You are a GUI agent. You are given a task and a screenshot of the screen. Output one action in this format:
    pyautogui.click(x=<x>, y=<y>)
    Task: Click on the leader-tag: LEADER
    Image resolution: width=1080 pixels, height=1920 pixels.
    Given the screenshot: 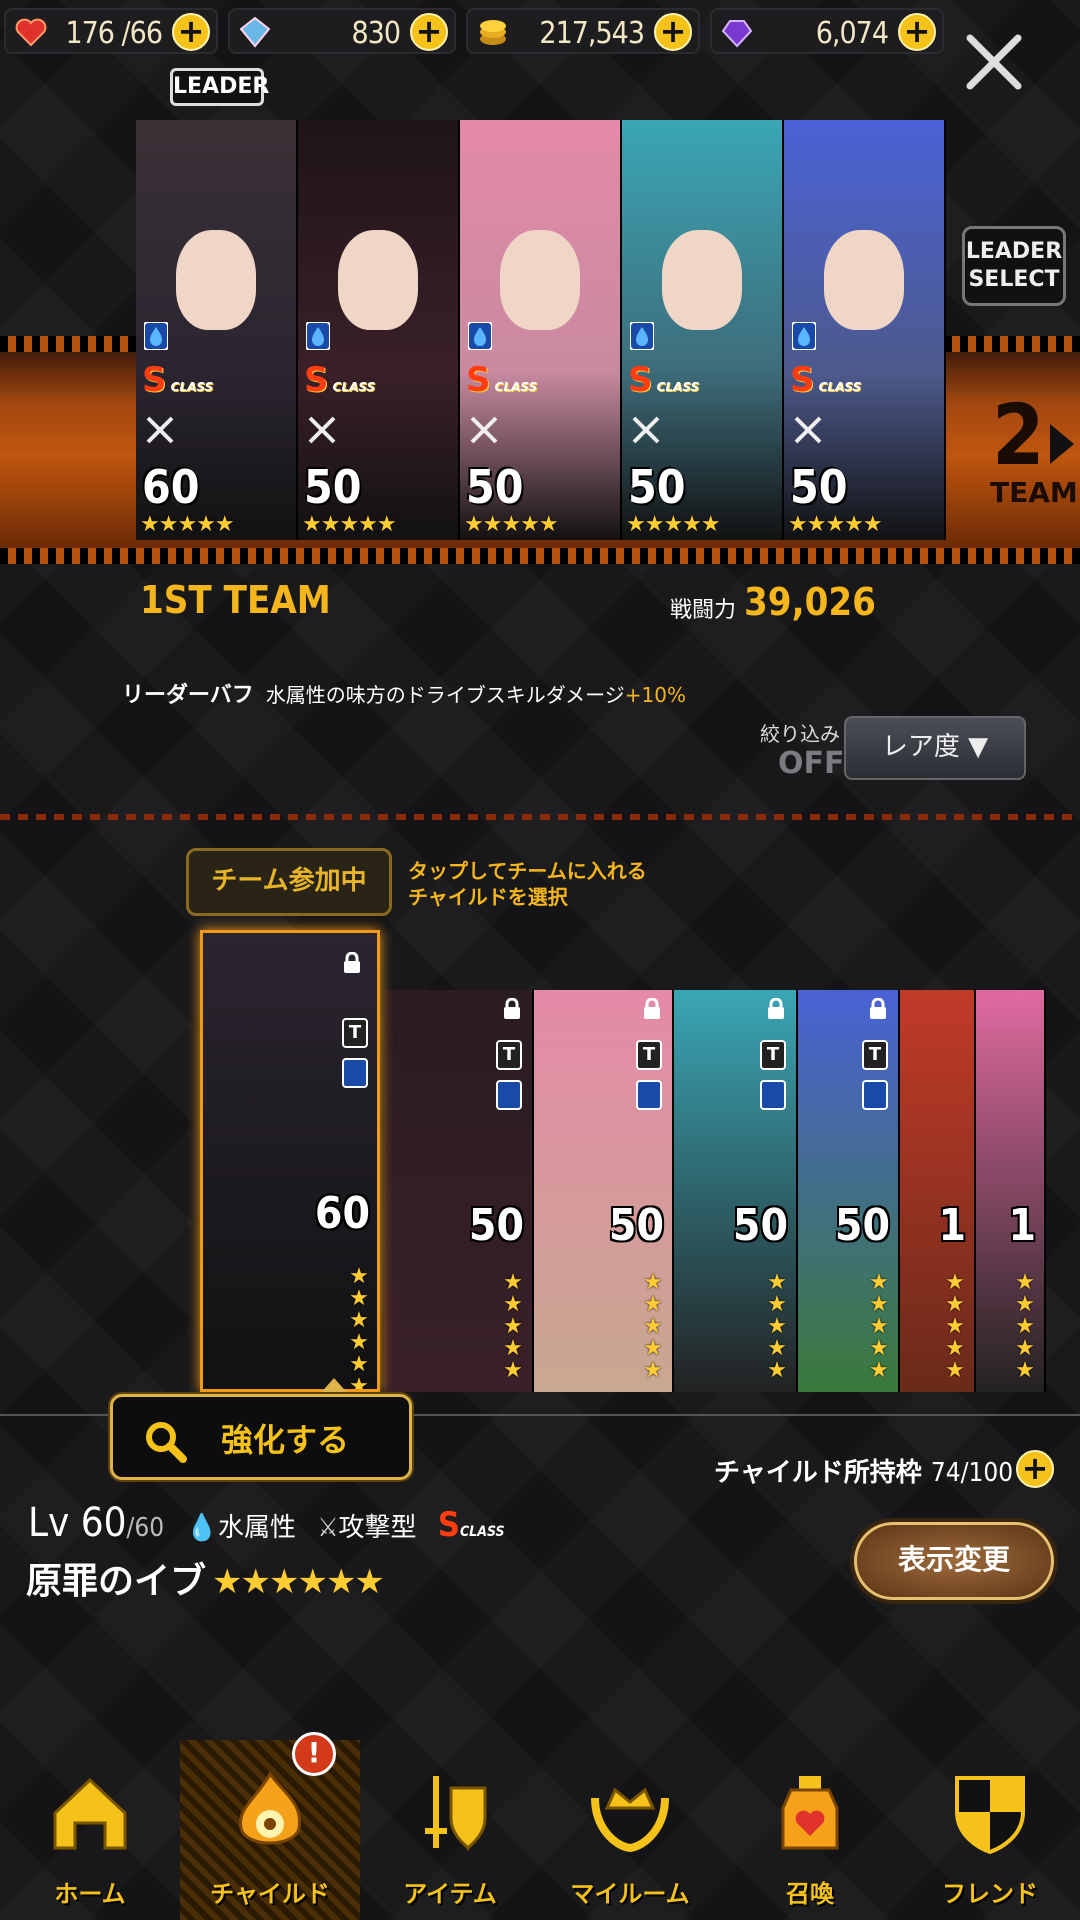 What is the action you would take?
    pyautogui.click(x=219, y=87)
    